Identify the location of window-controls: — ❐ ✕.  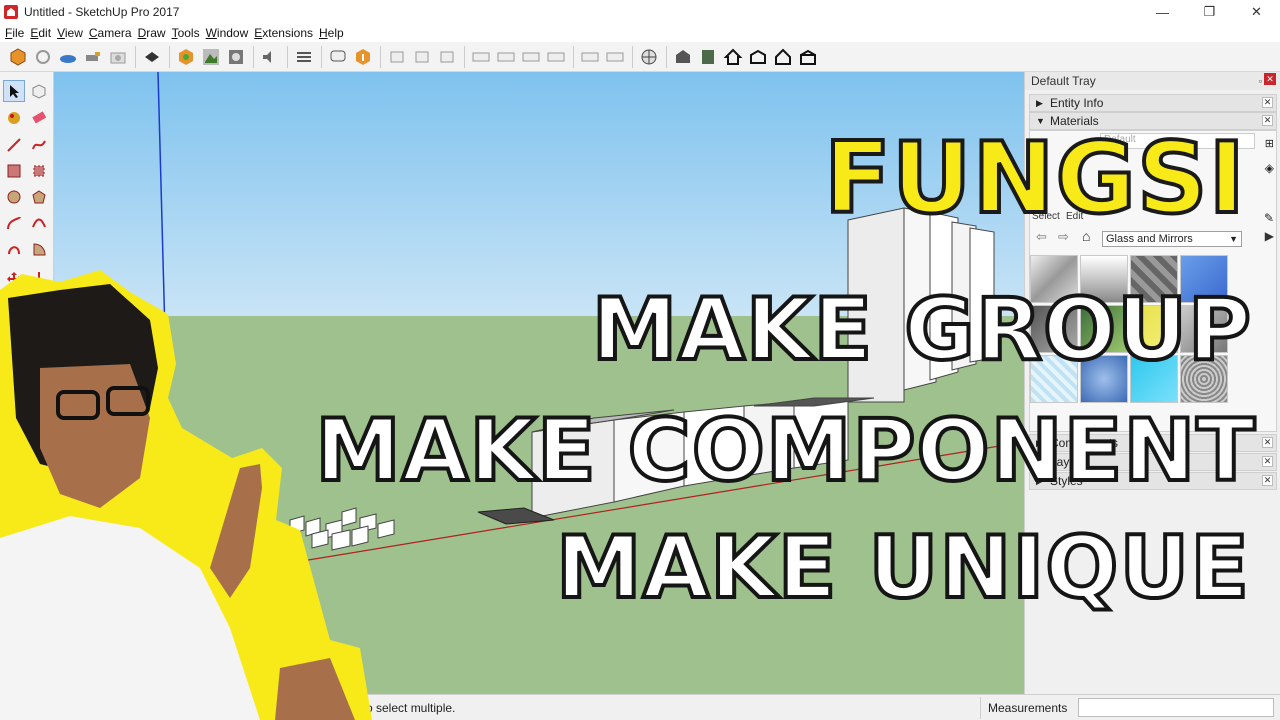
(1209, 12).